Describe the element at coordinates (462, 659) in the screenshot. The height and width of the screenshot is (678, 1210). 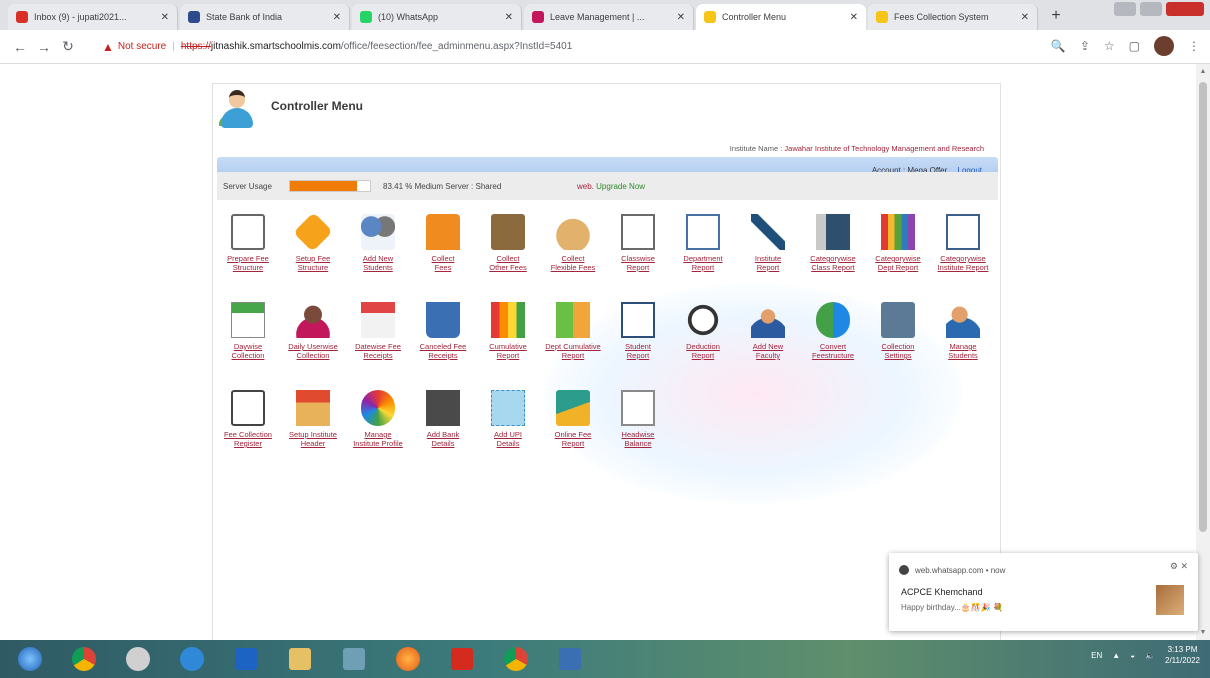
I see `pdf-reader-icon` at that location.